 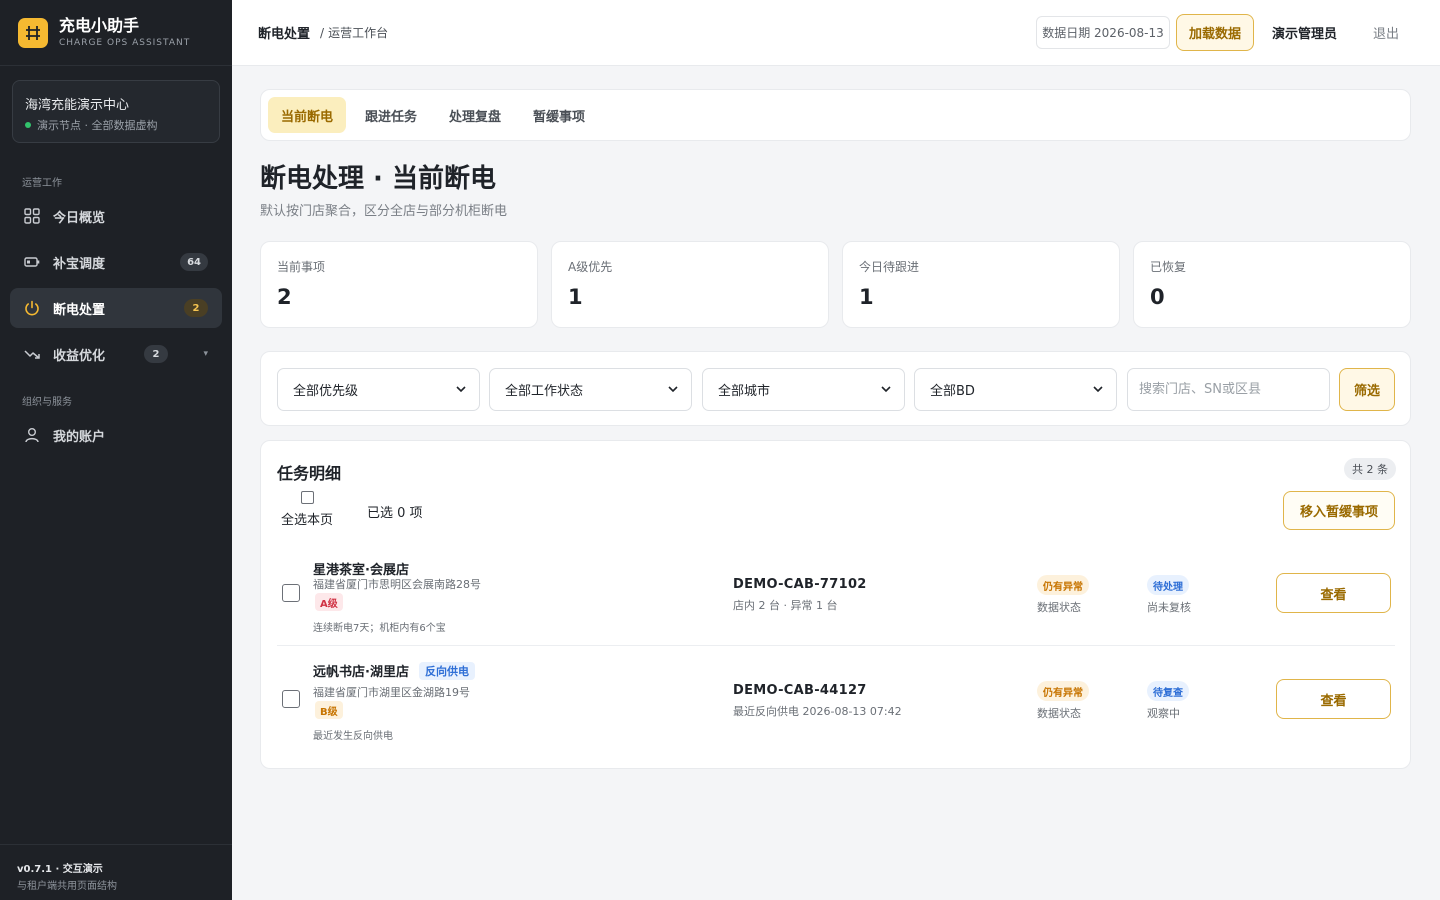 What do you see at coordinates (590, 389) in the screenshot?
I see `status-select: 全部工作状态` at bounding box center [590, 389].